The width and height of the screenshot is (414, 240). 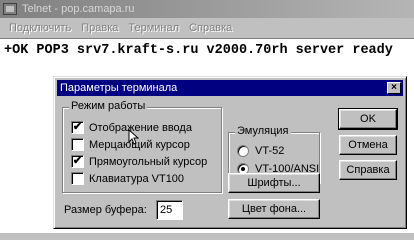 I want to click on help-button-label: Справка, so click(x=368, y=170).